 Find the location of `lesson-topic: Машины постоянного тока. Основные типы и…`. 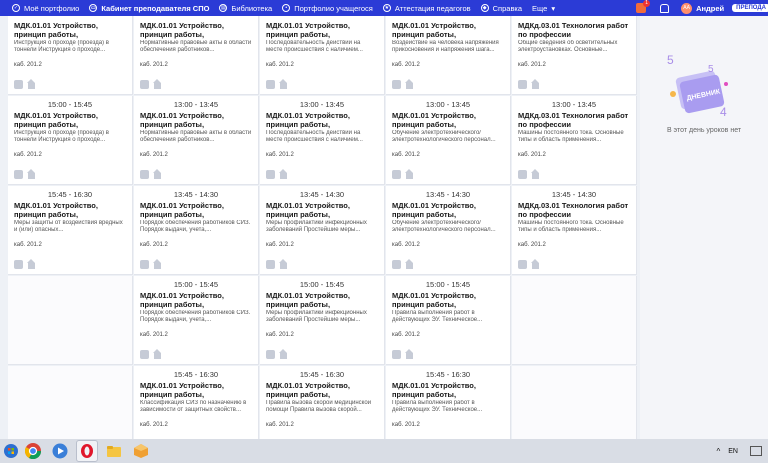

lesson-topic: Машины постоянного тока. Основные типы и… is located at coordinates (571, 136).